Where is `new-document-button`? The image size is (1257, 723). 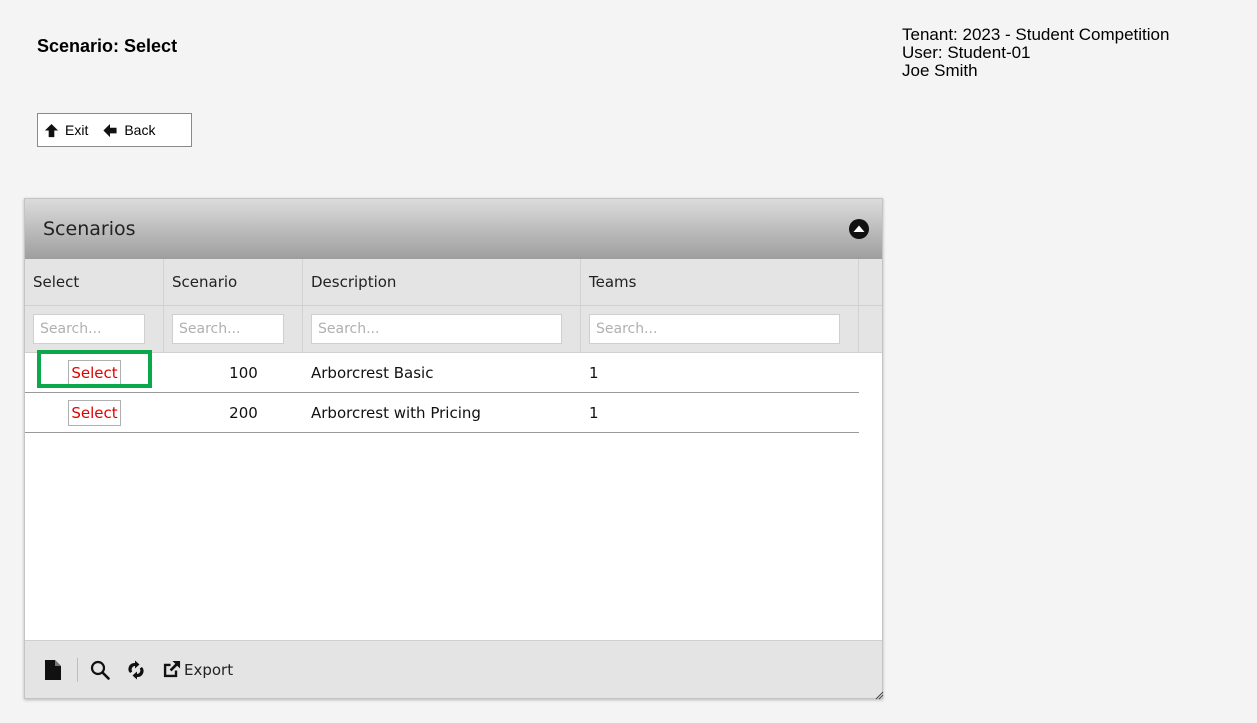 new-document-button is located at coordinates (53, 669).